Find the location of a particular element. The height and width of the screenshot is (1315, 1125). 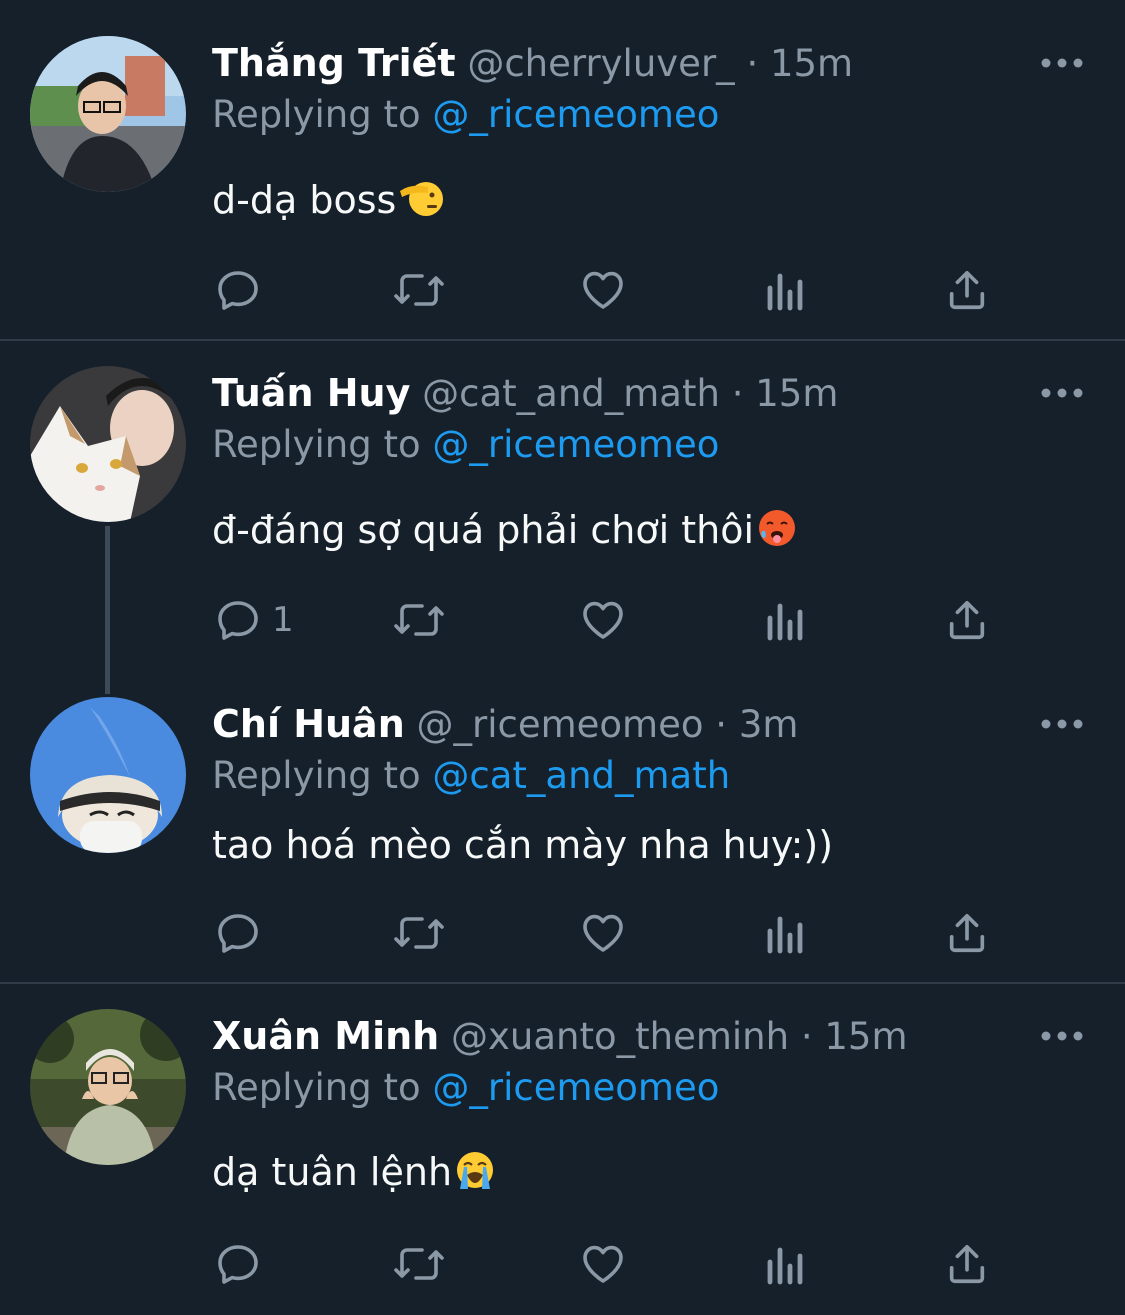

display-name: Thắng Triết is located at coordinates (334, 63).